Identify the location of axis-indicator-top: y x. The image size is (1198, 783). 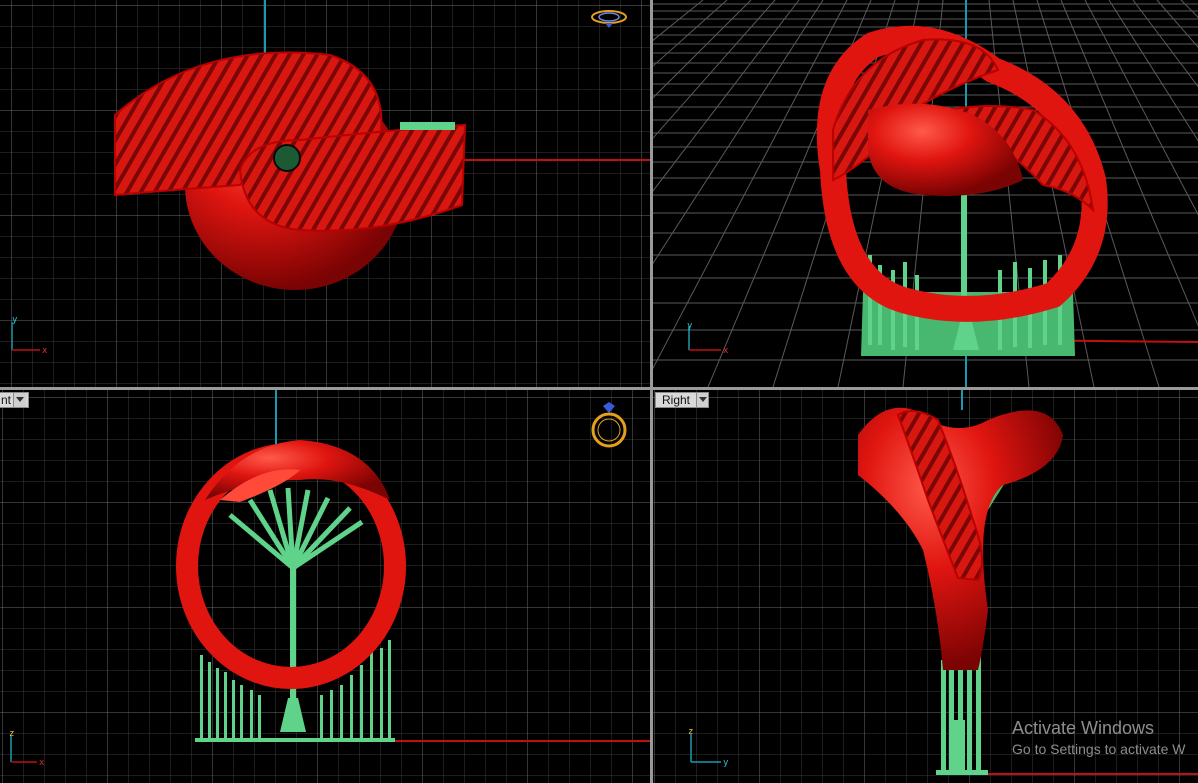
(29, 335).